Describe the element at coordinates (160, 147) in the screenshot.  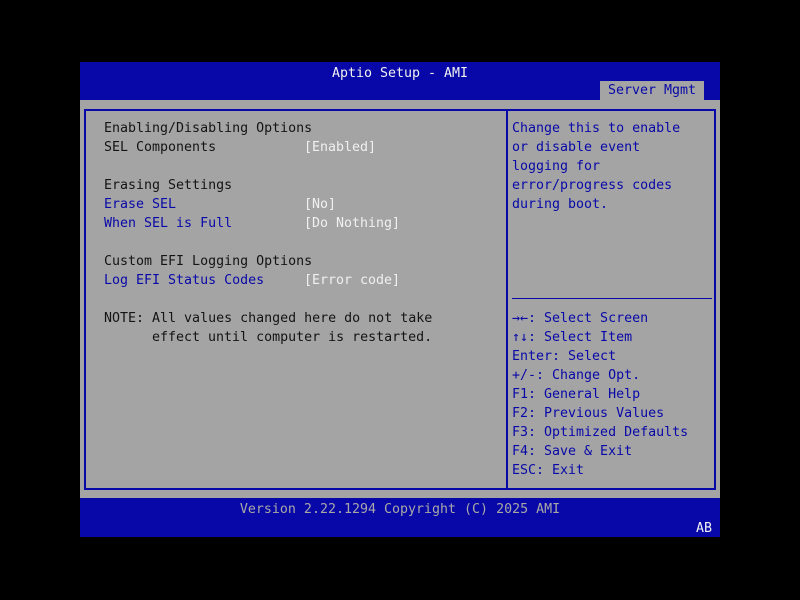
I see `setting-label-sel-components: SEL Components` at that location.